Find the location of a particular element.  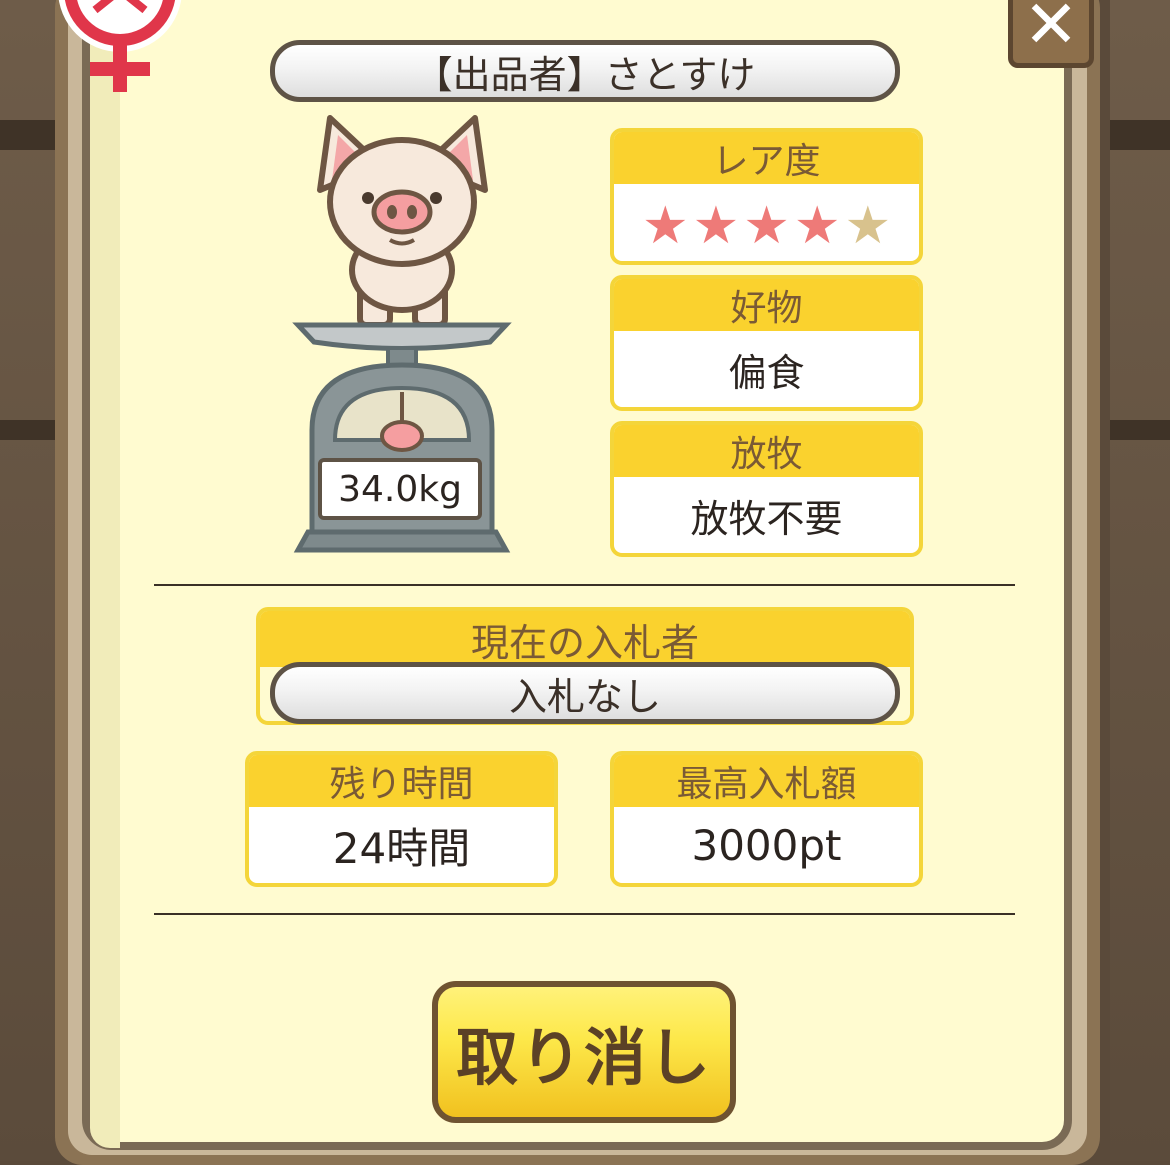

grazing-box: 放牧 放牧不要 is located at coordinates (766, 489).